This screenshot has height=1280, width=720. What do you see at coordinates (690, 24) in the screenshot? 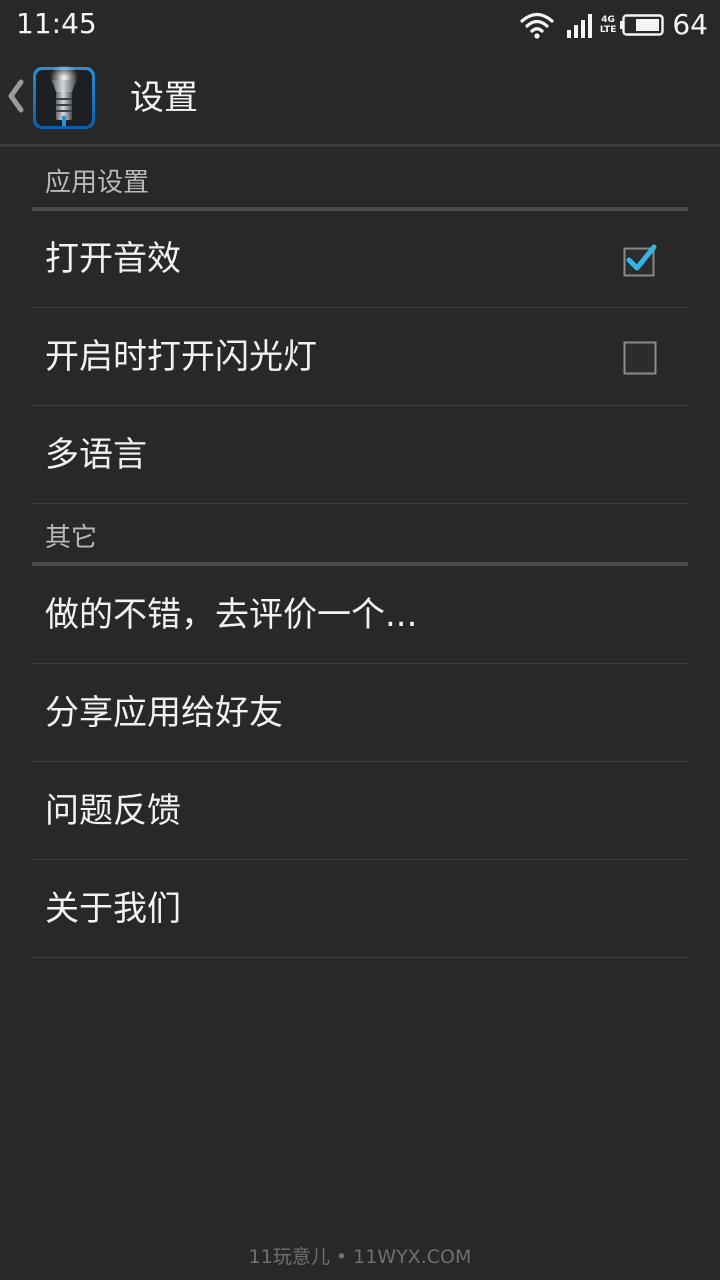
I see `battery-level: 64` at bounding box center [690, 24].